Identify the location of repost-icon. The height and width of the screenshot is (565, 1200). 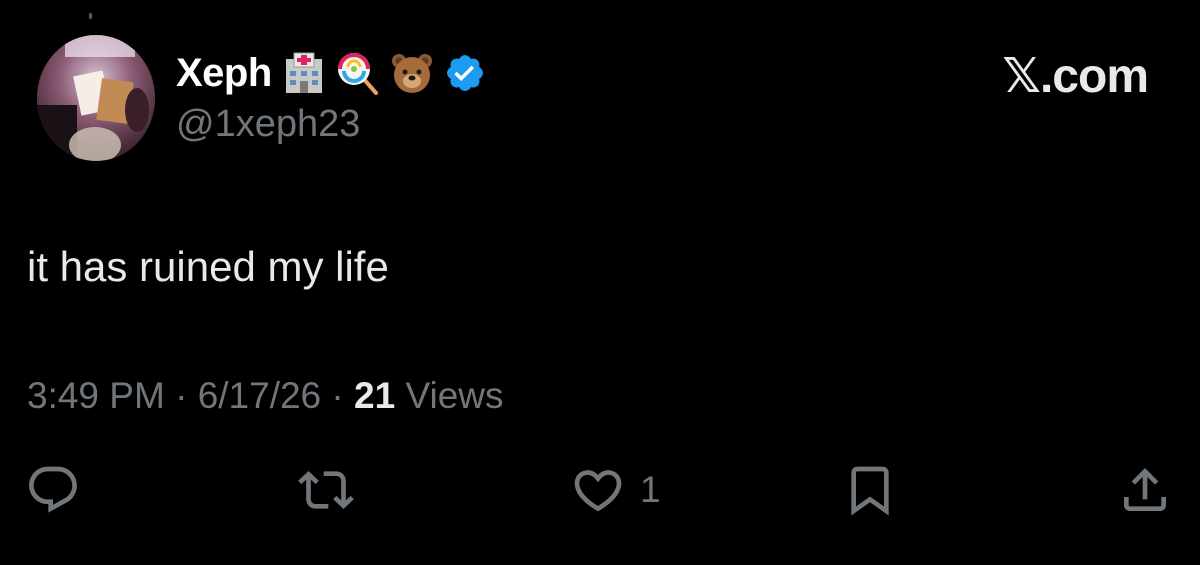
(326, 490).